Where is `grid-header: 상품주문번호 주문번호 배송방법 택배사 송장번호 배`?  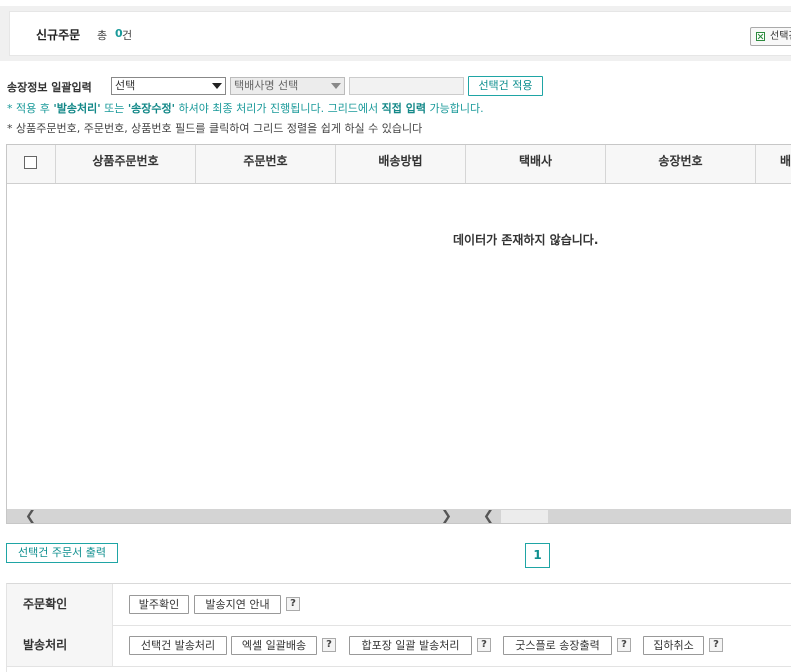
grid-header: 상품주문번호 주문번호 배송방법 택배사 송장번호 배 is located at coordinates (399, 164).